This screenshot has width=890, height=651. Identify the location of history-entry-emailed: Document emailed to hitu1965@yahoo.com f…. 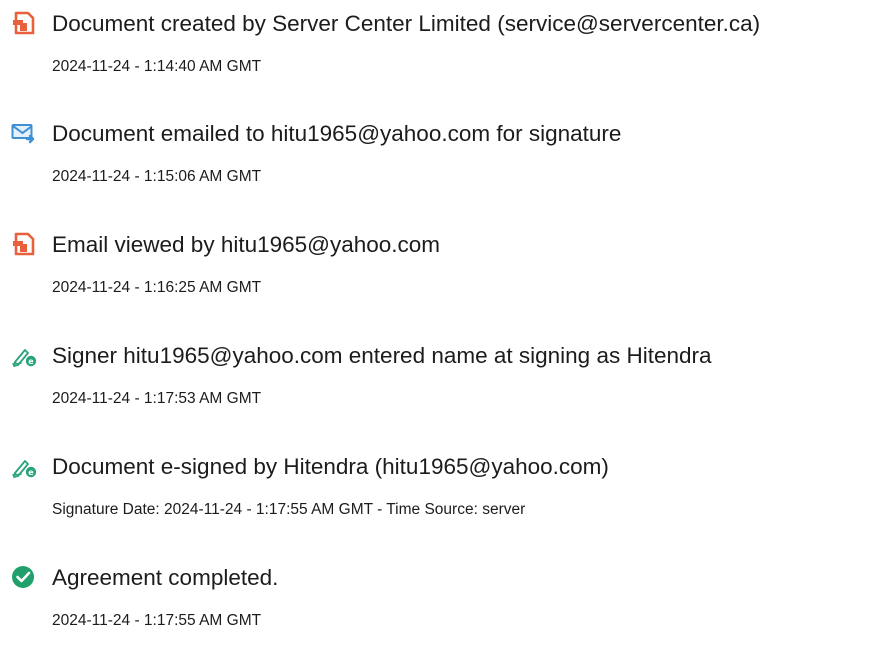
(445, 155).